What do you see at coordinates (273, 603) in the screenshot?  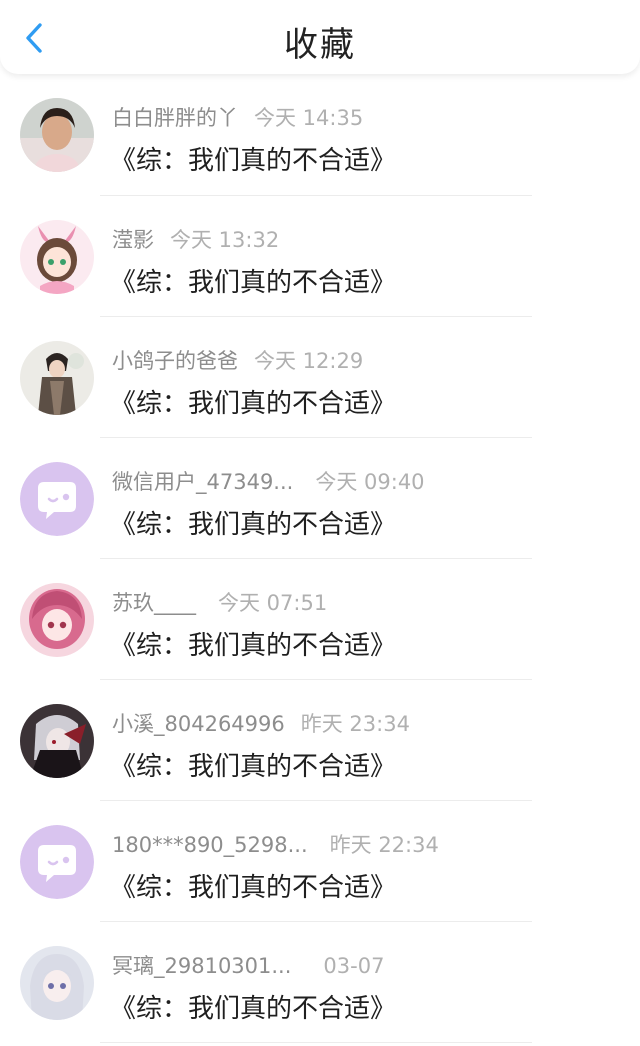 I see `timestamp: 今天 07:51` at bounding box center [273, 603].